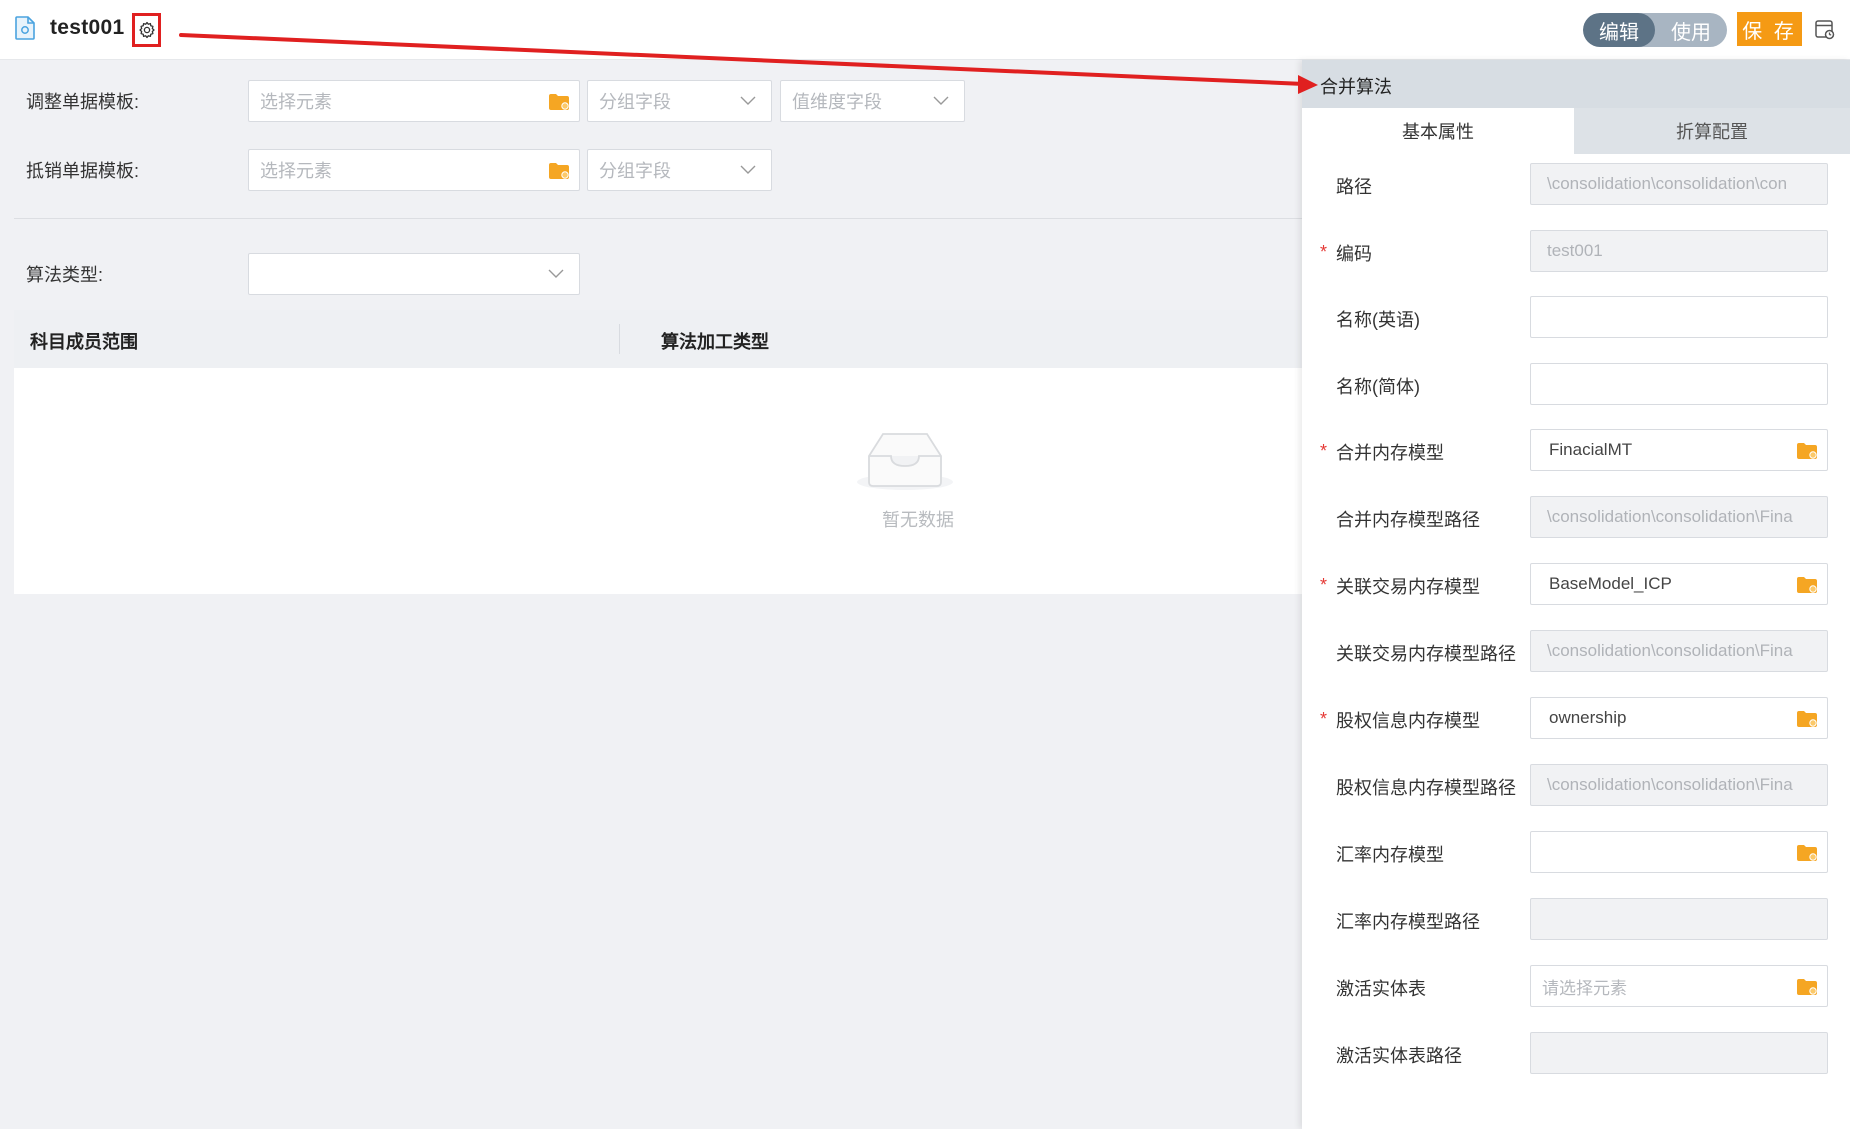 This screenshot has height=1129, width=1850. I want to click on active-entity-table-path-input, so click(1679, 1053).